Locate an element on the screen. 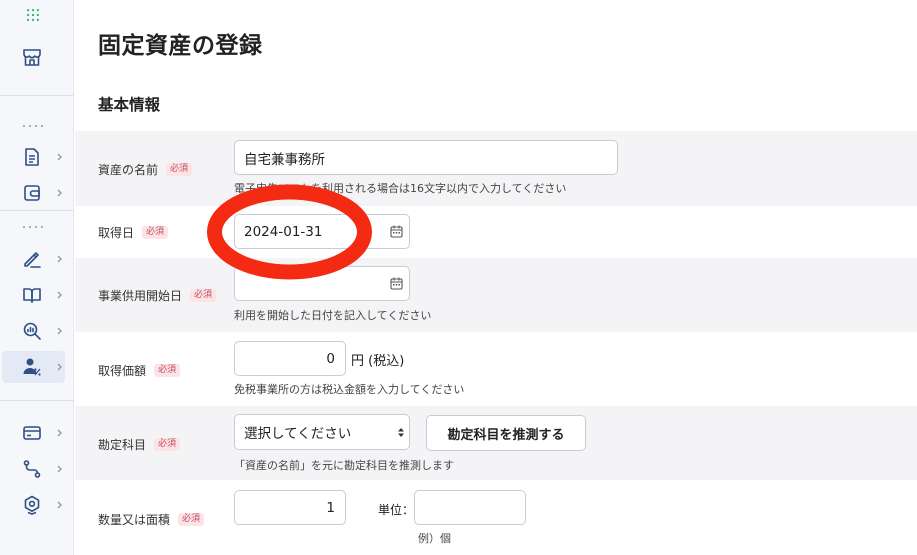 The image size is (917, 555). unit-input is located at coordinates (470, 507).